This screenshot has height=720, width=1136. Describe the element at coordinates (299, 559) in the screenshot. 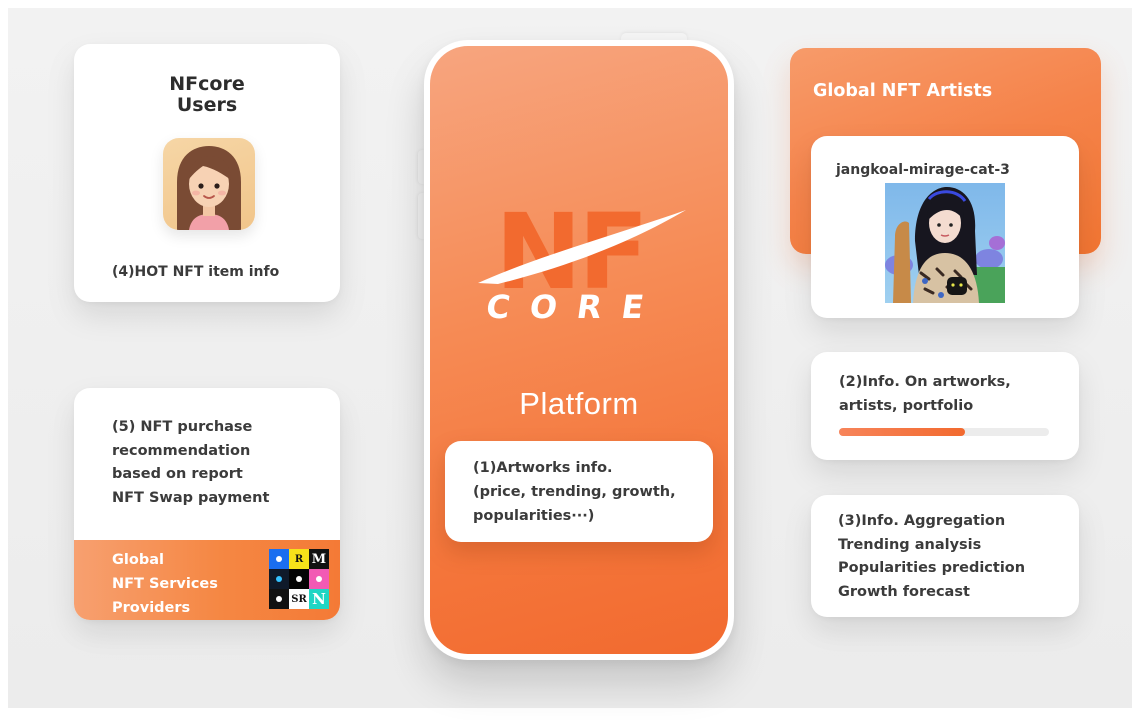

I see `provider-logo-icon: R` at that location.